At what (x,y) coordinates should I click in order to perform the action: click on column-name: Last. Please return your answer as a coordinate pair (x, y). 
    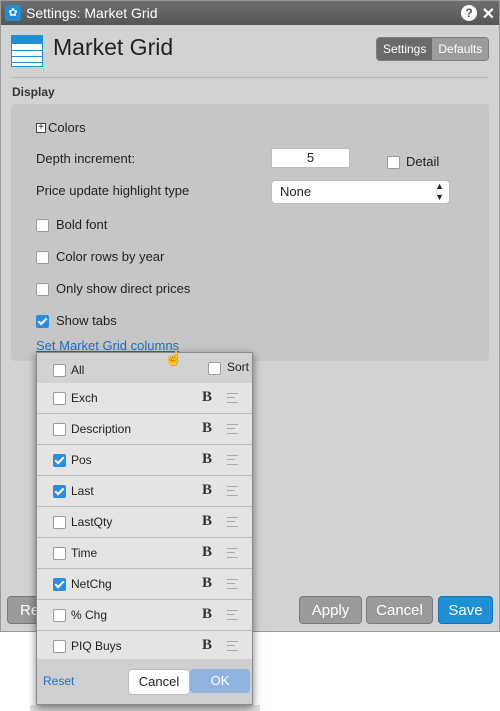
    Looking at the image, I should click on (82, 491).